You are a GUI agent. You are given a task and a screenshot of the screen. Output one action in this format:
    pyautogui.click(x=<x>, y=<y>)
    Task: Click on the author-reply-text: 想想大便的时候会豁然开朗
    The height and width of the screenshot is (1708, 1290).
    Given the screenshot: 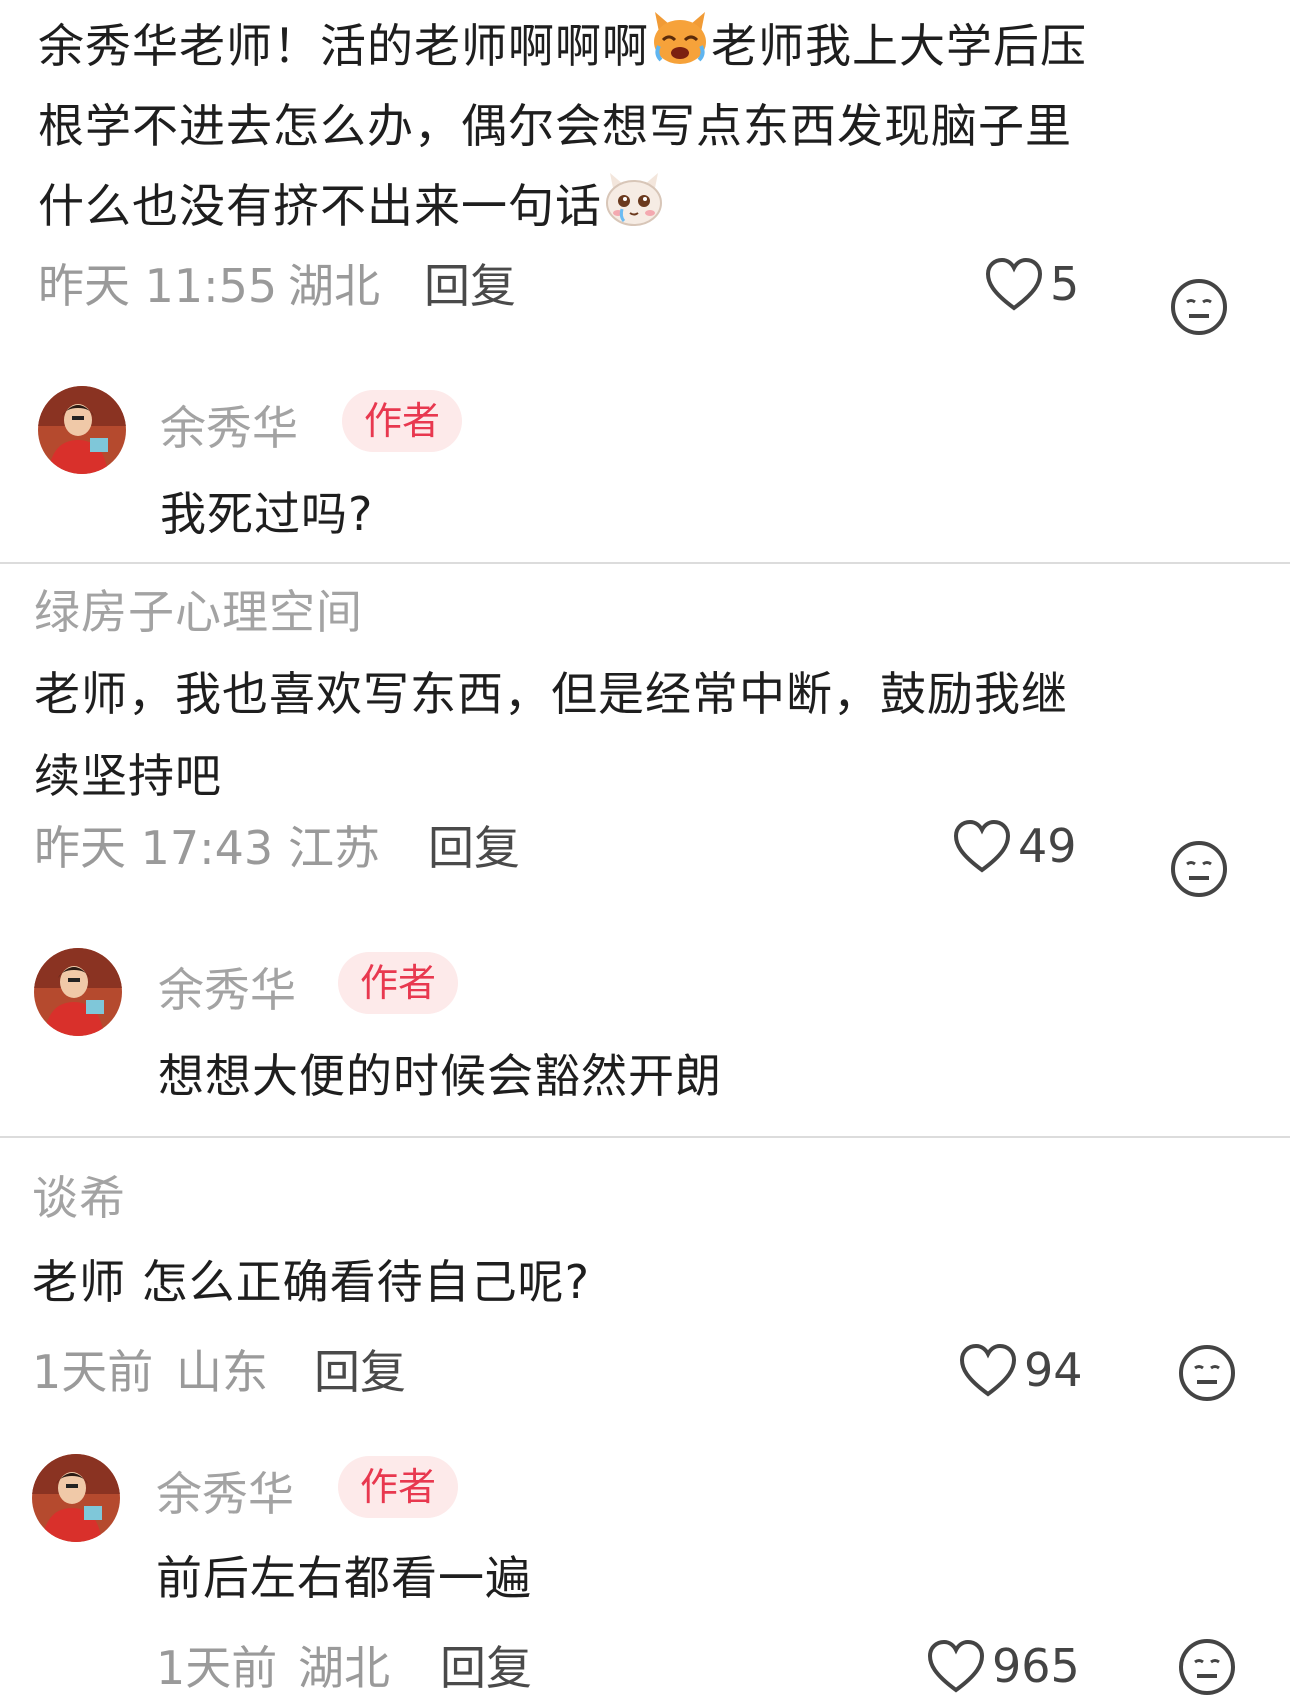 What is the action you would take?
    pyautogui.click(x=440, y=1076)
    